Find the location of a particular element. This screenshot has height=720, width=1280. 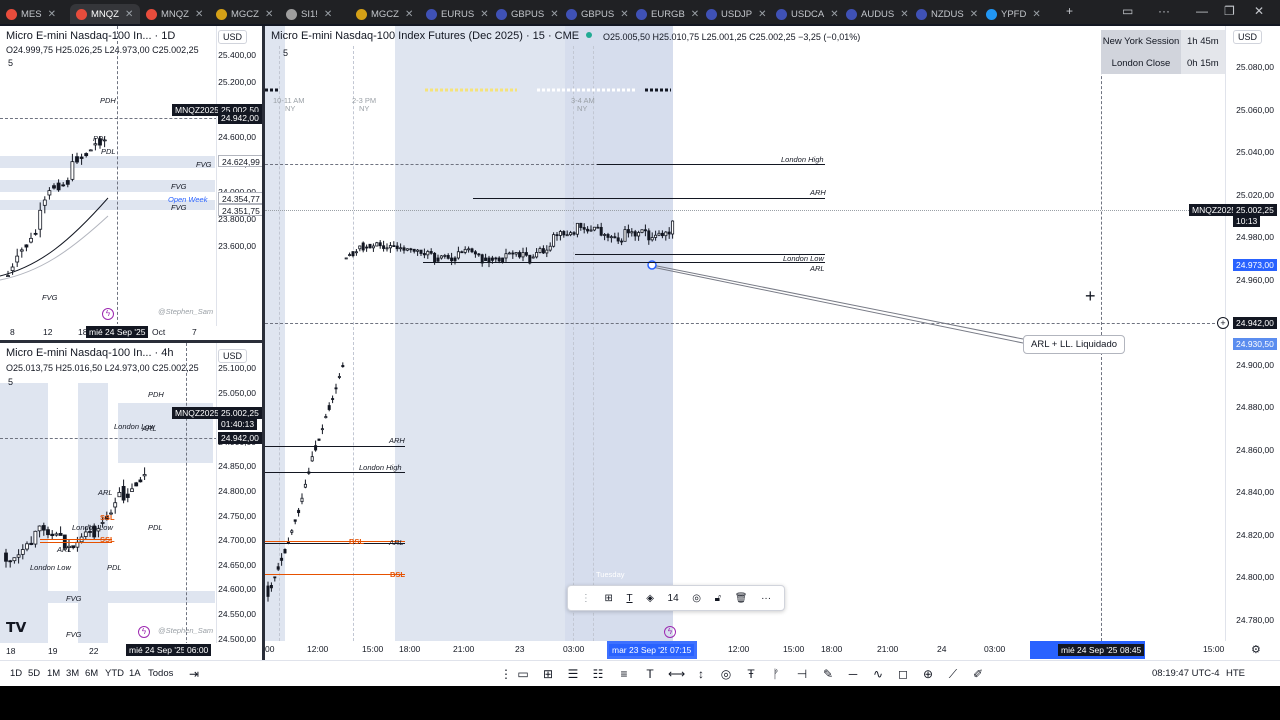

timeframe-button: 6M is located at coordinates (91, 673).